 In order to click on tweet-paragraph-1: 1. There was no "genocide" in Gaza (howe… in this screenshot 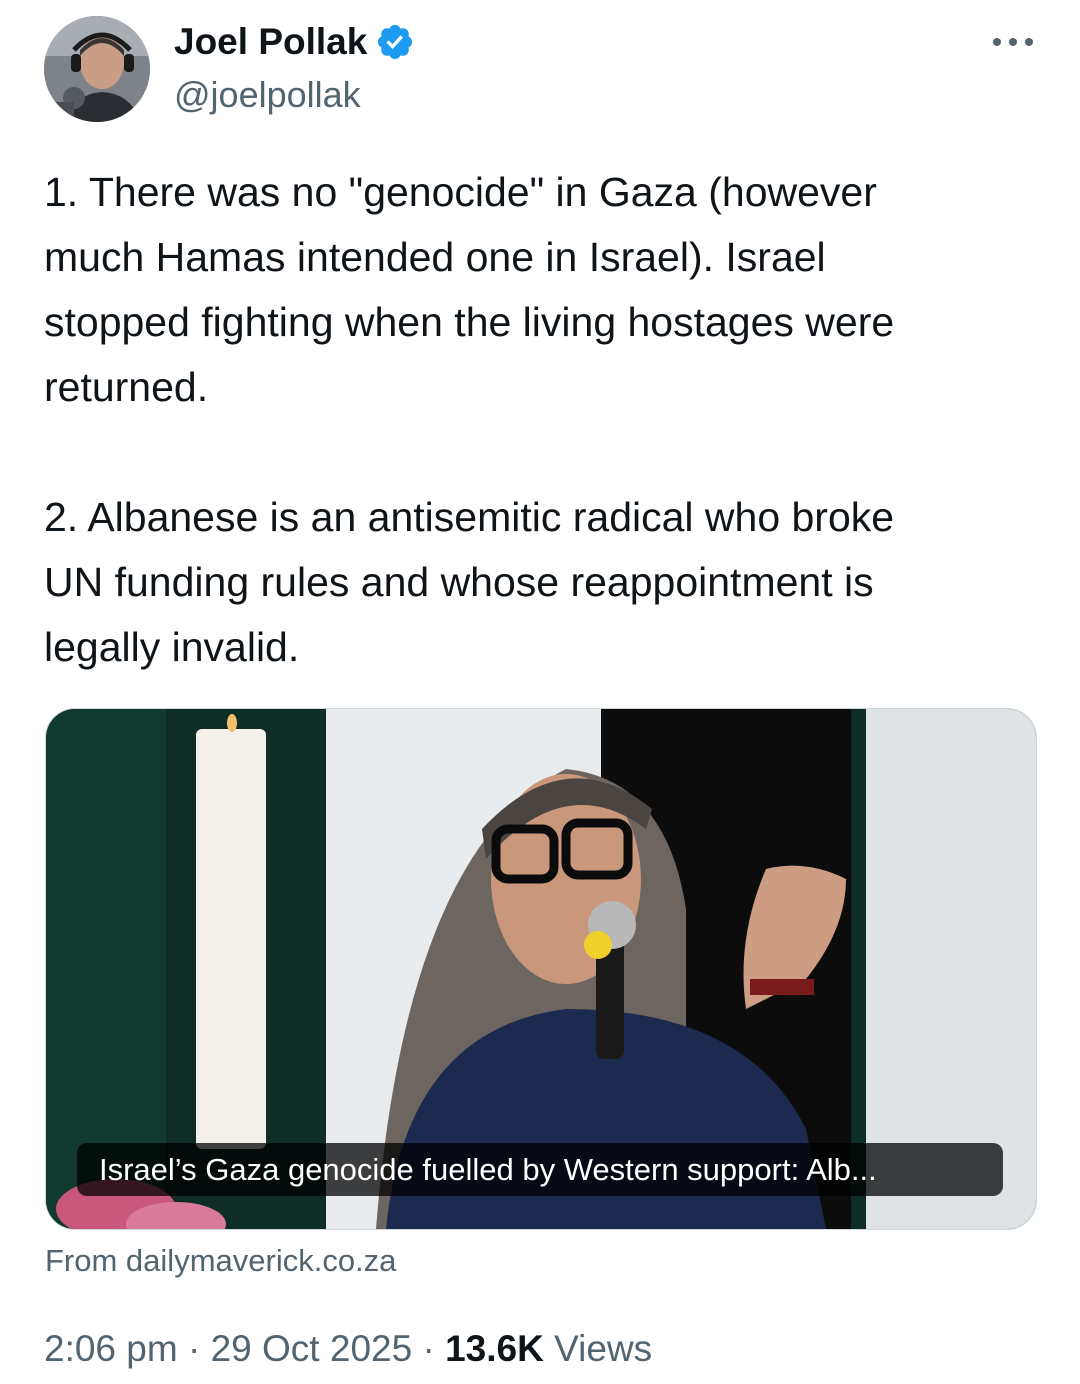, I will do `click(469, 289)`.